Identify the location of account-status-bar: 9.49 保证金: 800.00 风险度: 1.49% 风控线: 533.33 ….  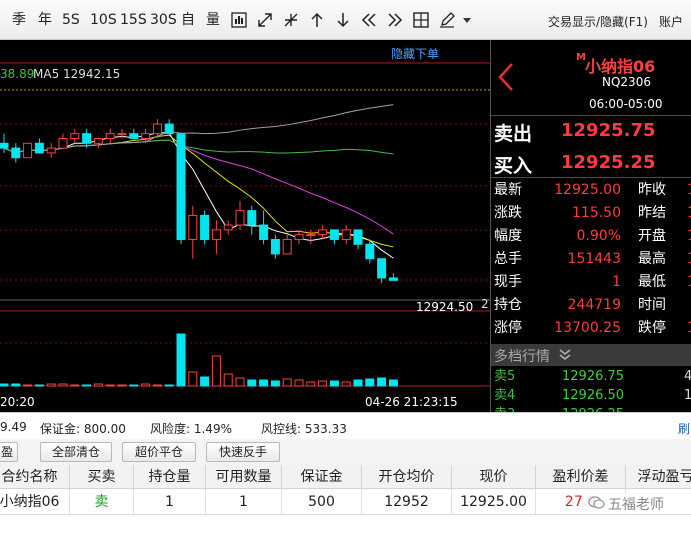
(345, 425).